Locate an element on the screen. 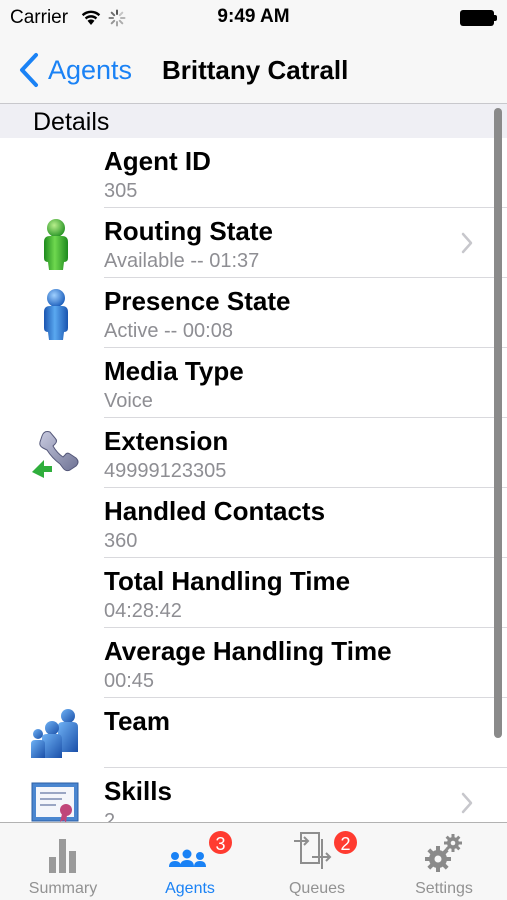 This screenshot has width=507, height=900. list-item-title: Media Type is located at coordinates (174, 371).